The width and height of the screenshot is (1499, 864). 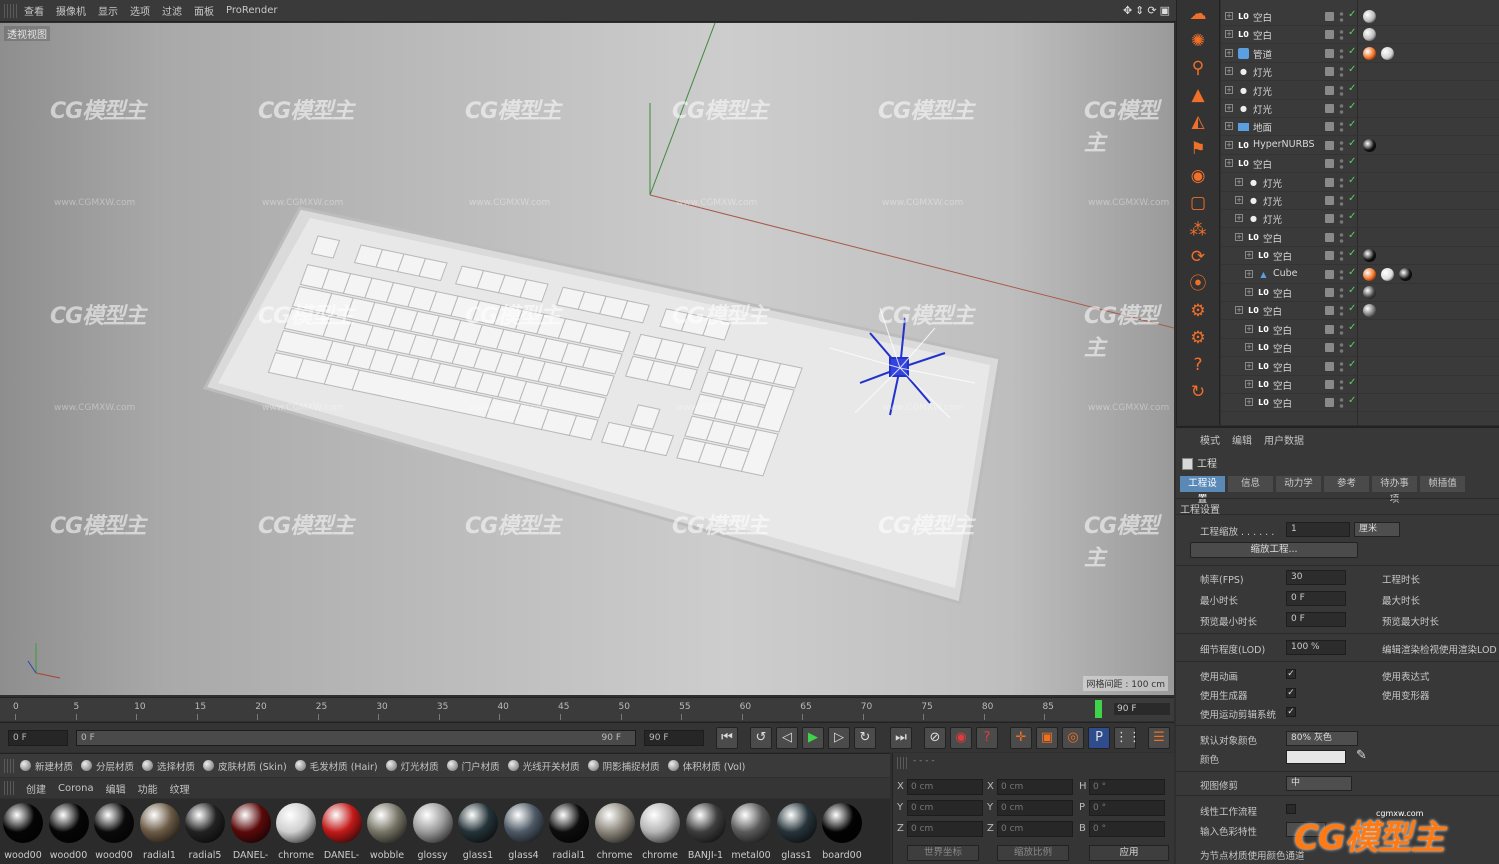 What do you see at coordinates (108, 10) in the screenshot?
I see `menu-display: 显示` at bounding box center [108, 10].